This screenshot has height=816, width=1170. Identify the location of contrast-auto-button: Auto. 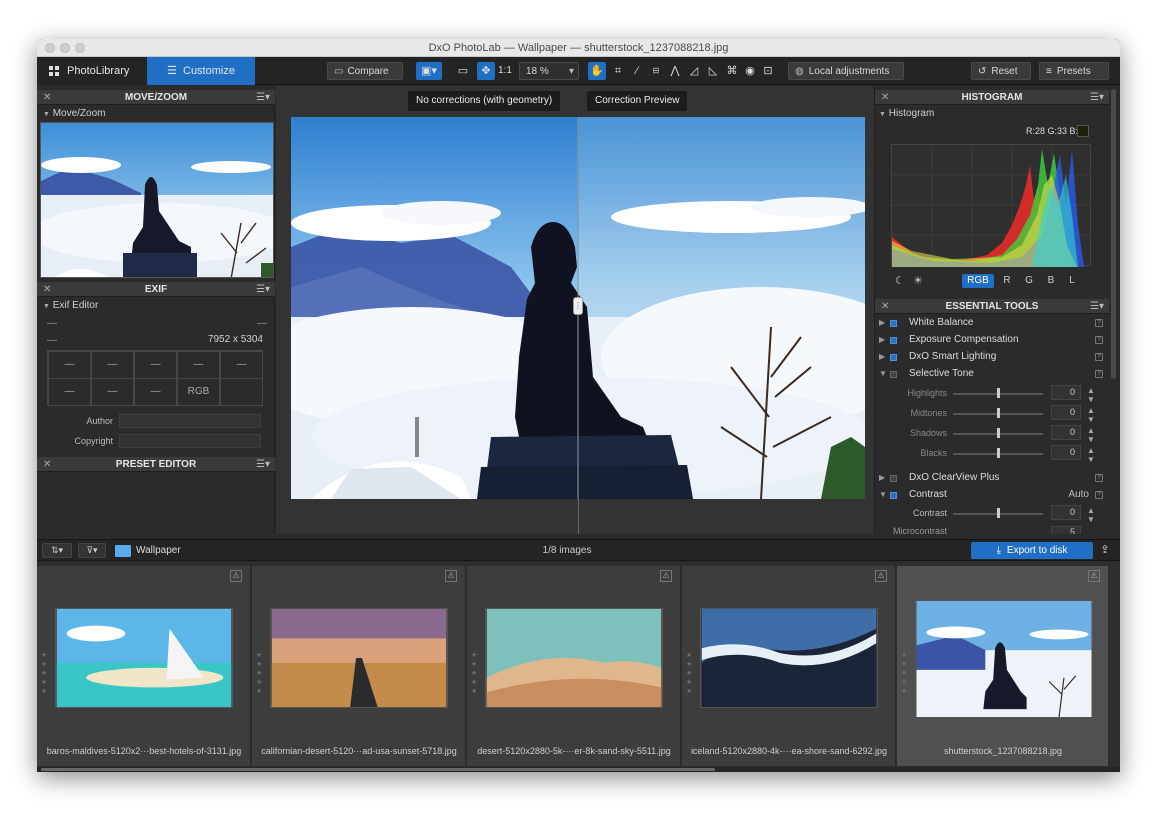
(1078, 495).